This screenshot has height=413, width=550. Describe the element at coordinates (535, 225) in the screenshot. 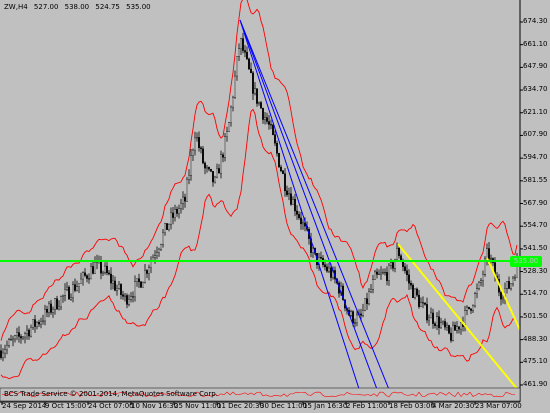

I see `price-axis-label: 554.70` at that location.